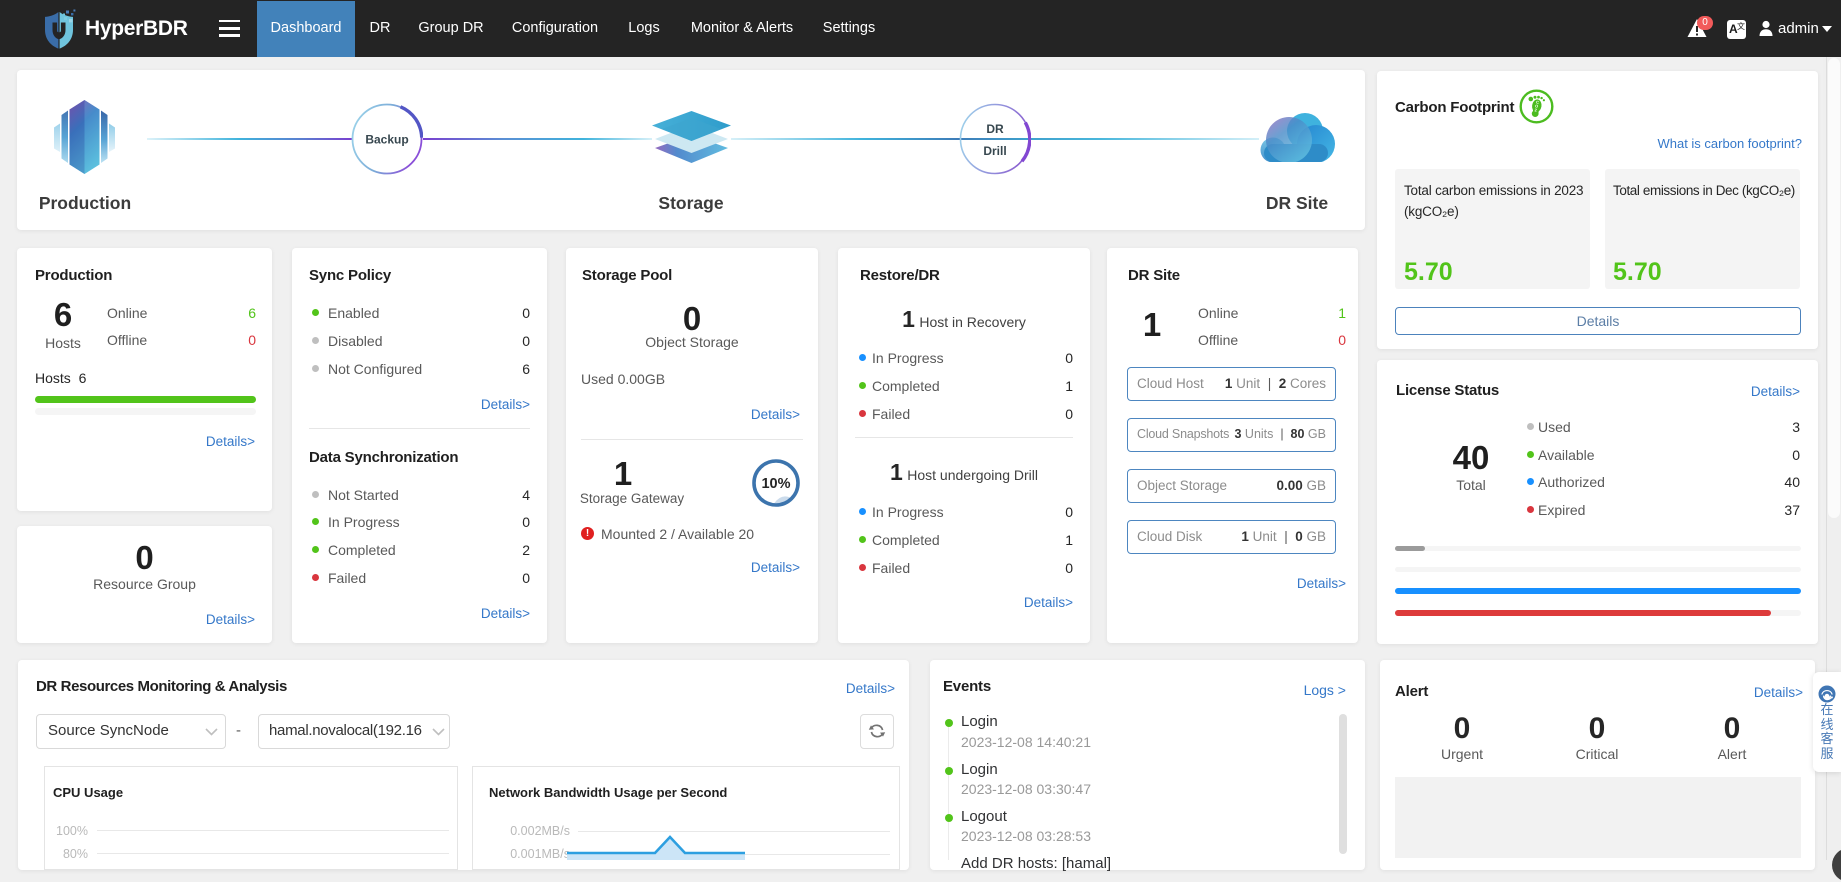 The image size is (1841, 882). I want to click on svg-text: DR, so click(995, 129).